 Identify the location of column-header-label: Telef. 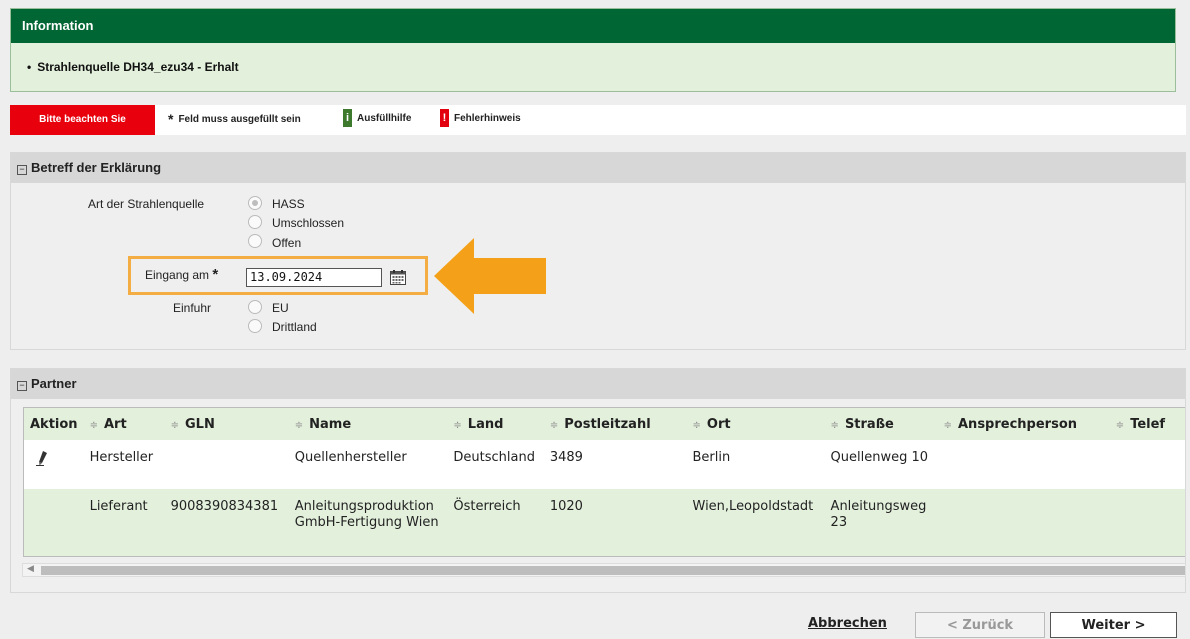
(1148, 424).